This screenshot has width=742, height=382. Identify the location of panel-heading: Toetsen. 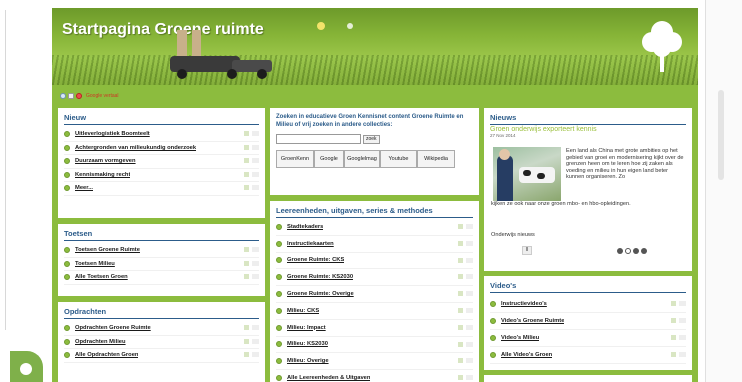
(78, 233).